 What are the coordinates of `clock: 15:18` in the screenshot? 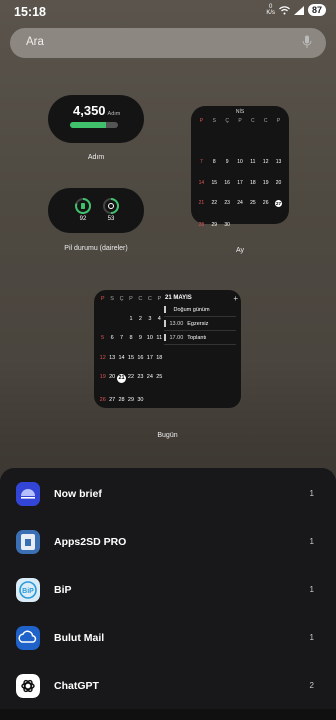 It's located at (30, 12).